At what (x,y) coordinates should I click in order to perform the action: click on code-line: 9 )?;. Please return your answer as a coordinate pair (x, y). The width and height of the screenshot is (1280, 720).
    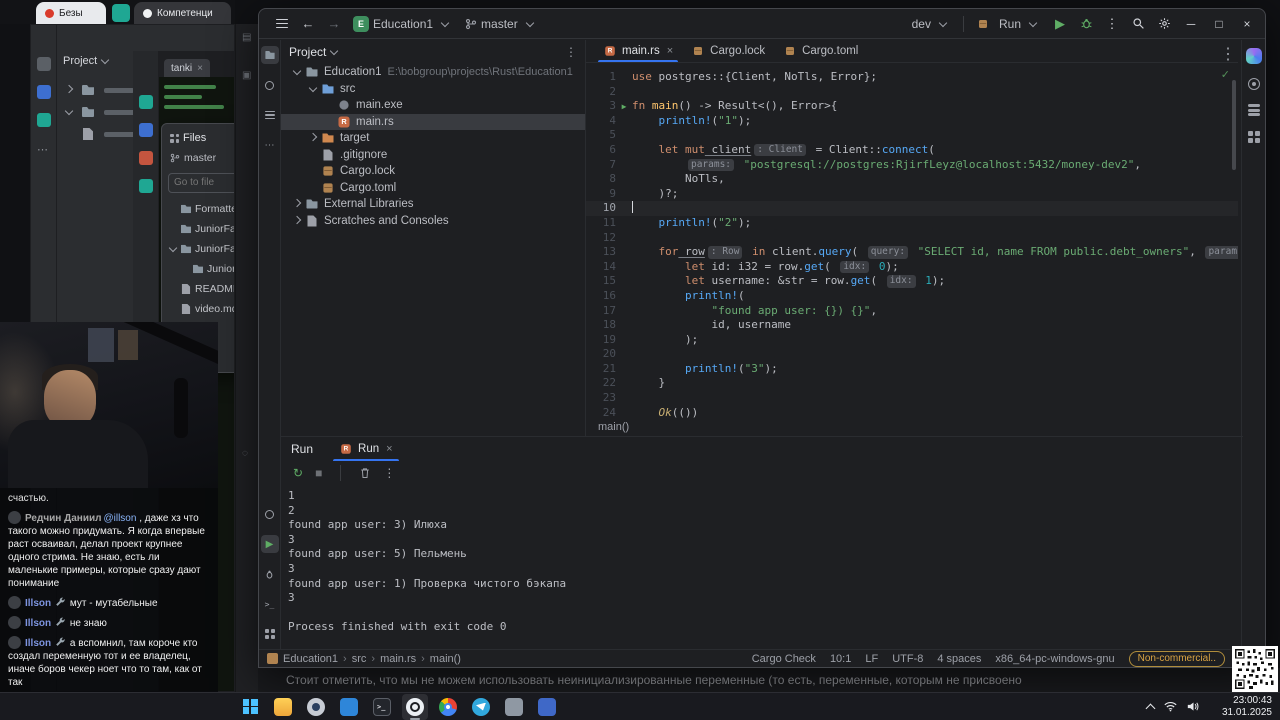
    Looking at the image, I should click on (912, 194).